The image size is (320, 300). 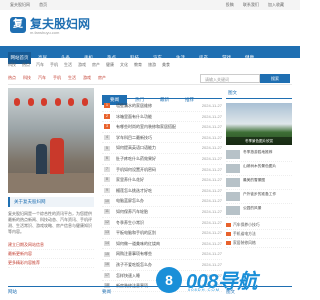 What do you see at coordinates (130, 223) in the screenshot?
I see `news-title: 冬季养生小常识` at bounding box center [130, 223].